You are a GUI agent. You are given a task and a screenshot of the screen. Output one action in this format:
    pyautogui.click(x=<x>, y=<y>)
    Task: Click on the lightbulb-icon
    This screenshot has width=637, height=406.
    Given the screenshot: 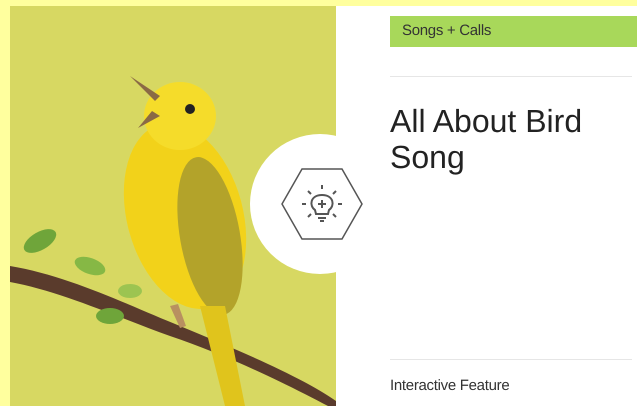 What is the action you would take?
    pyautogui.click(x=322, y=204)
    